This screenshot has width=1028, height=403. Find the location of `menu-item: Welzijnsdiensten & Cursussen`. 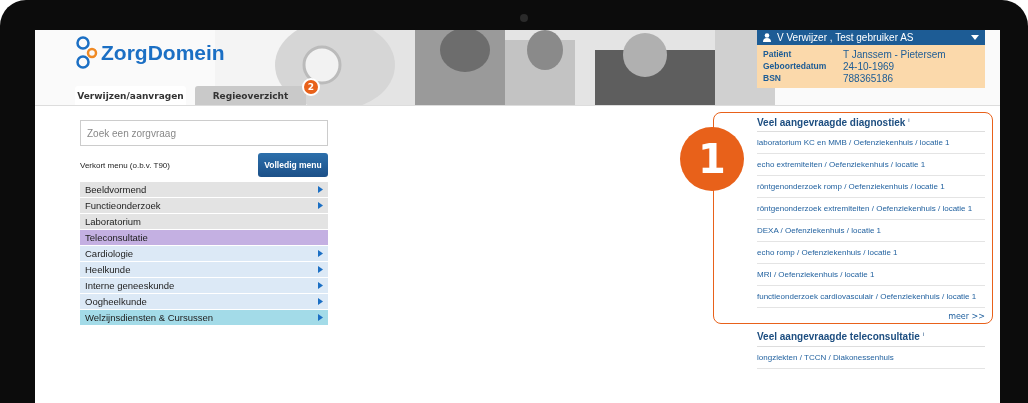

menu-item: Welzijnsdiensten & Cursussen is located at coordinates (204, 318).